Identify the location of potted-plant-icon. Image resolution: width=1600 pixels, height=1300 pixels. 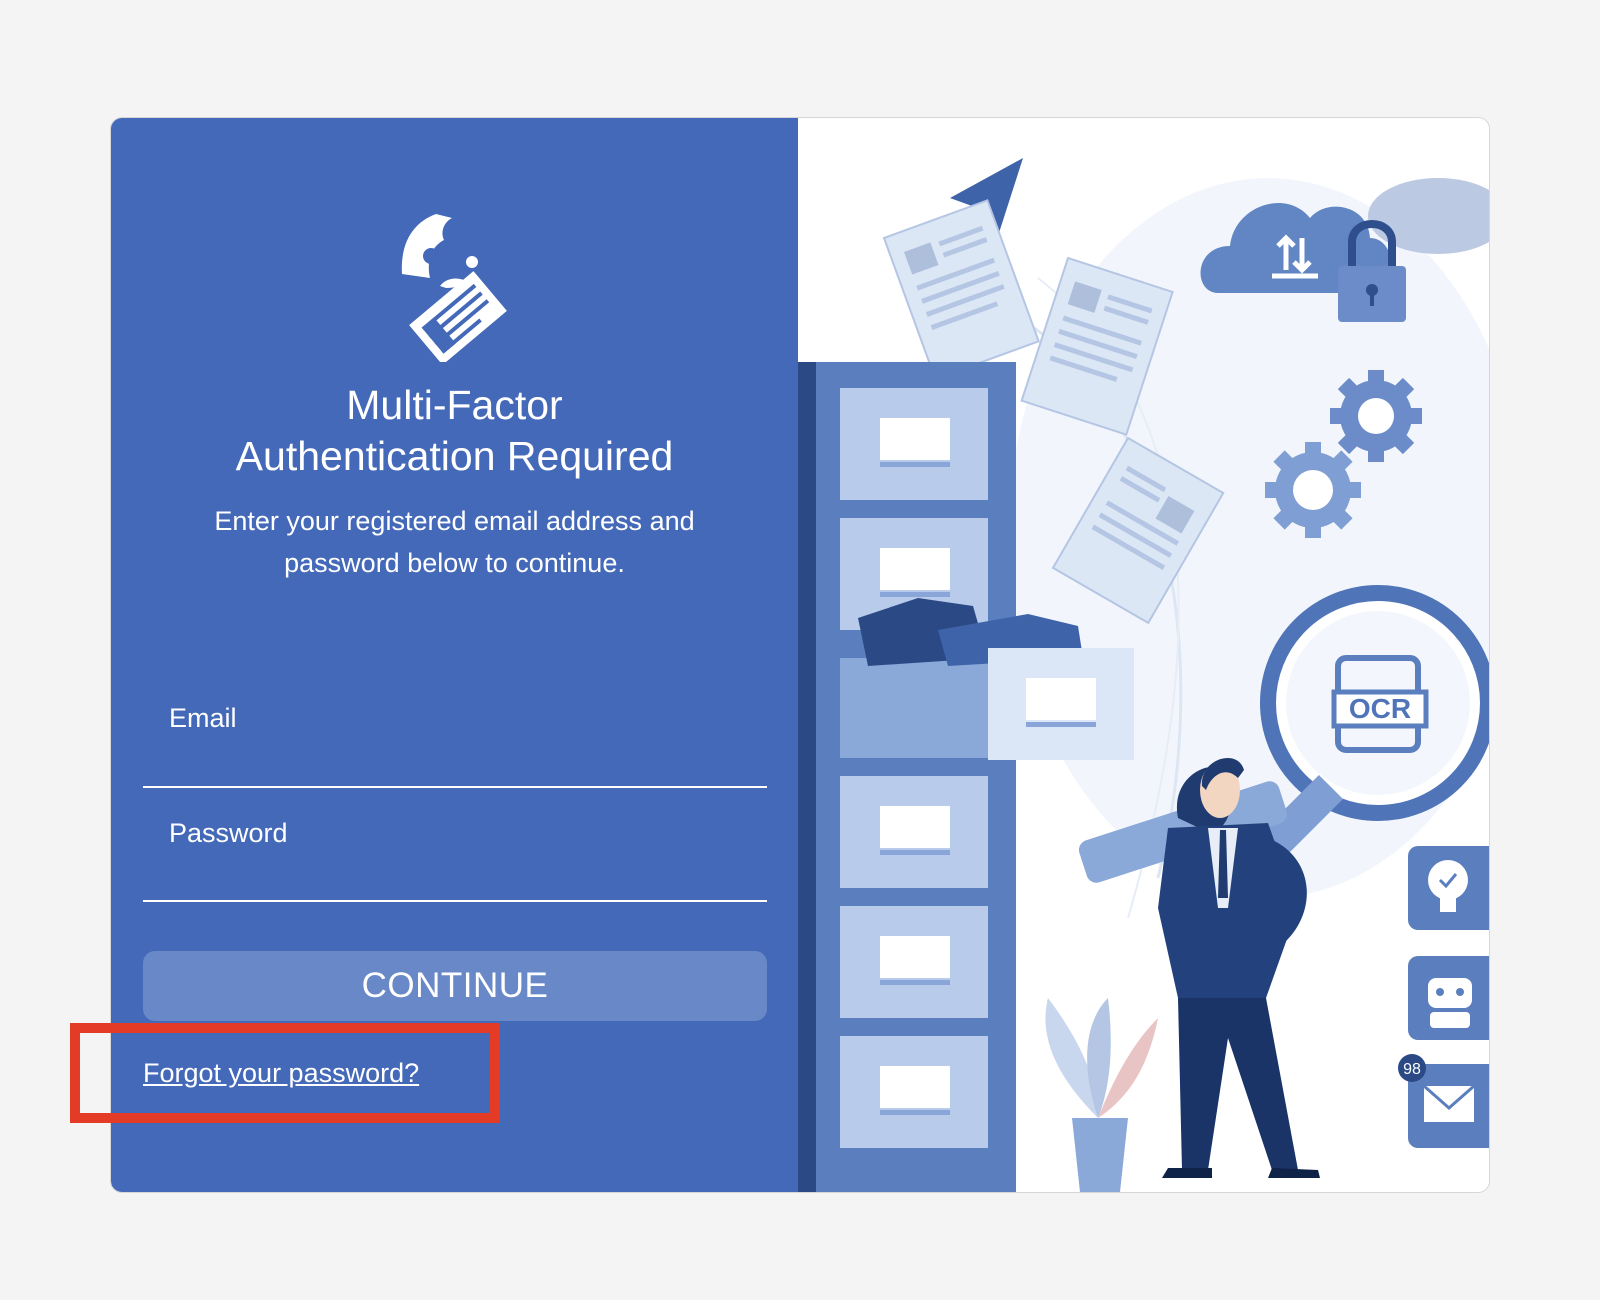
(1101, 1095).